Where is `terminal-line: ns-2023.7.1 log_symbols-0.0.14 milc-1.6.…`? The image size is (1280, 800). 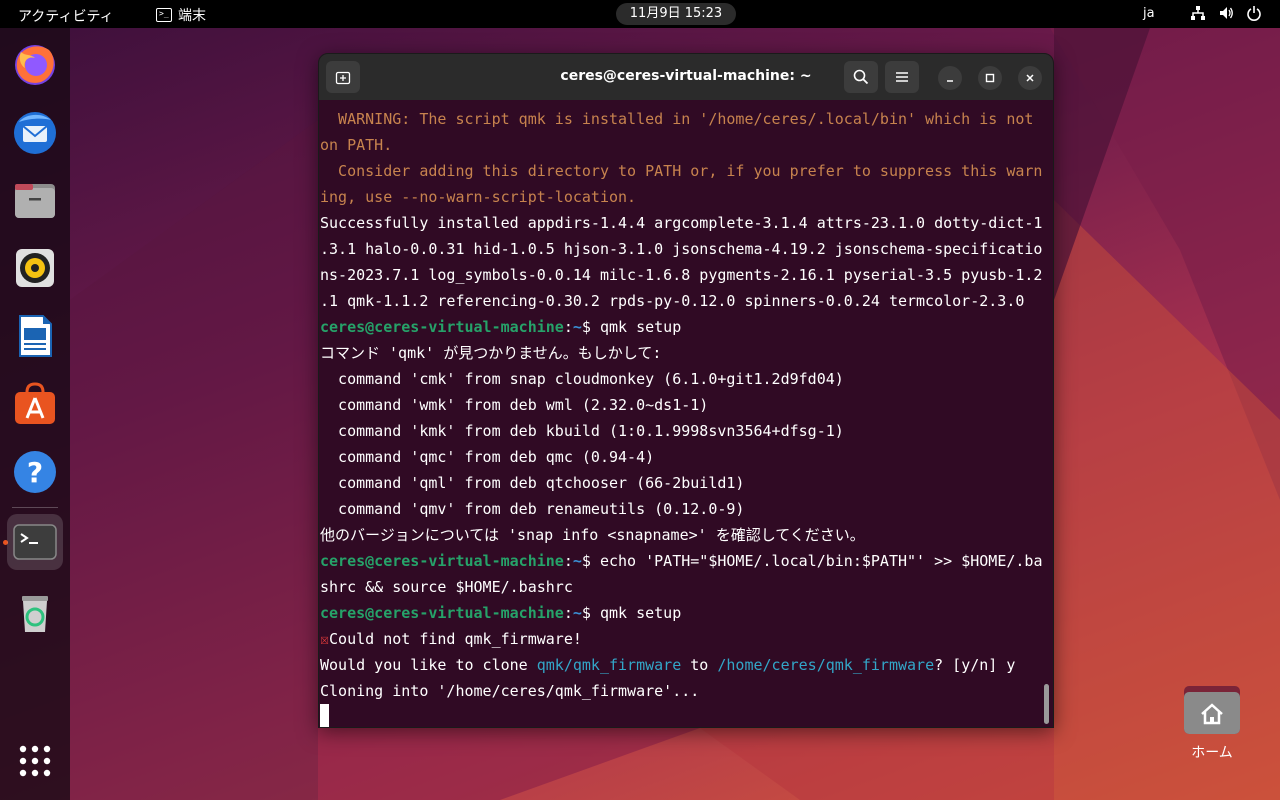 terminal-line: ns-2023.7.1 log_symbols-0.0.14 milc-1.6.… is located at coordinates (681, 275).